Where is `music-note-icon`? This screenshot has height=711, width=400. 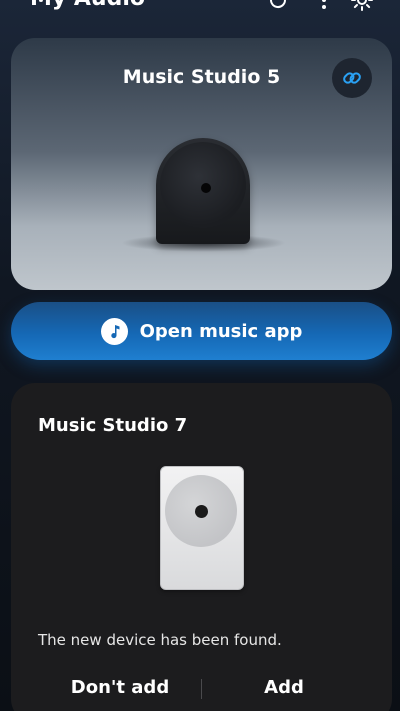
music-note-icon is located at coordinates (114, 331).